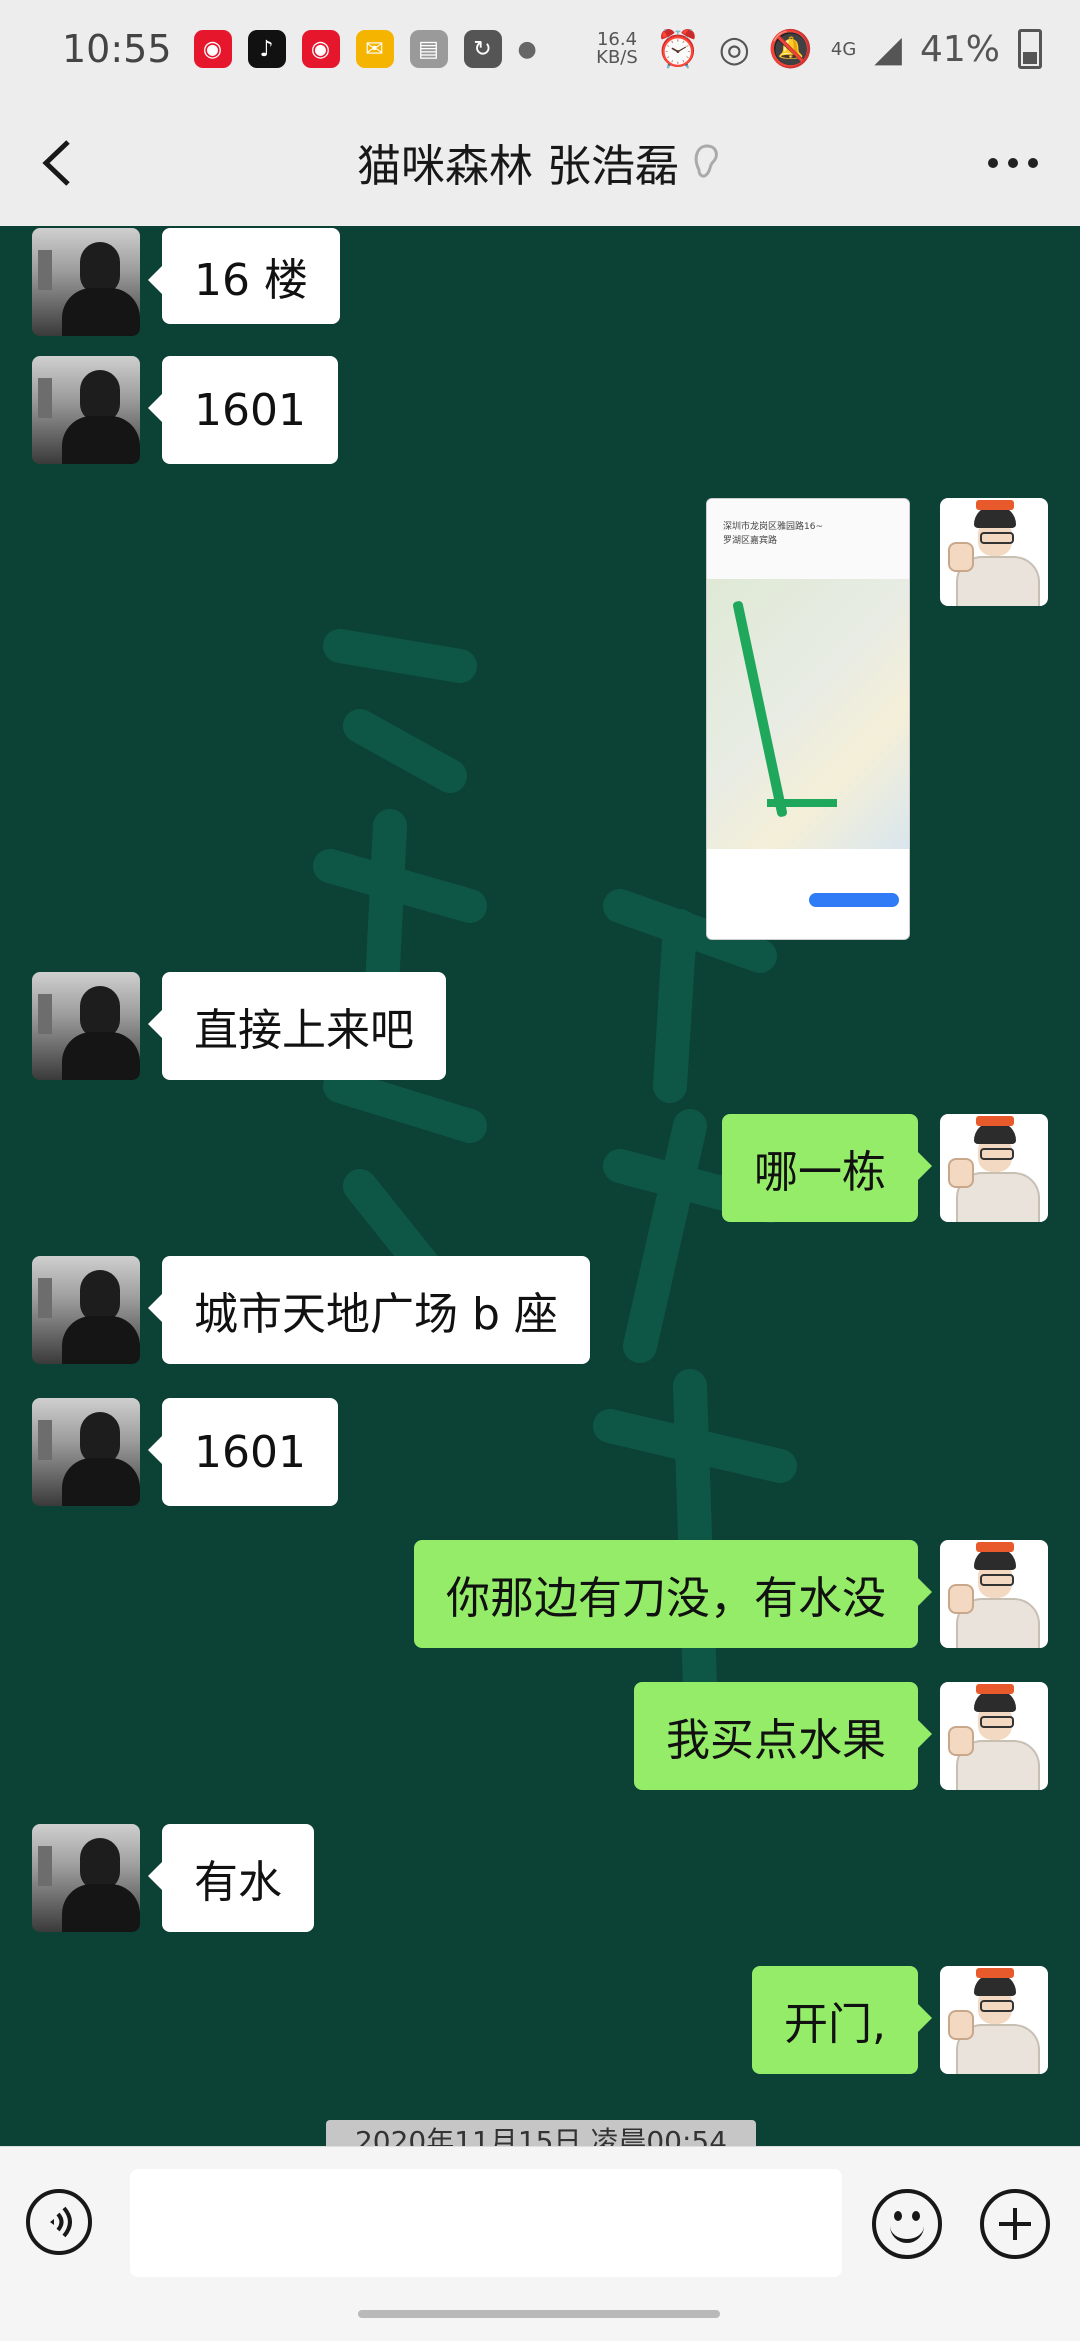 Image resolution: width=1080 pixels, height=2341 pixels. I want to click on message-bubble: 16 楼, so click(244, 276).